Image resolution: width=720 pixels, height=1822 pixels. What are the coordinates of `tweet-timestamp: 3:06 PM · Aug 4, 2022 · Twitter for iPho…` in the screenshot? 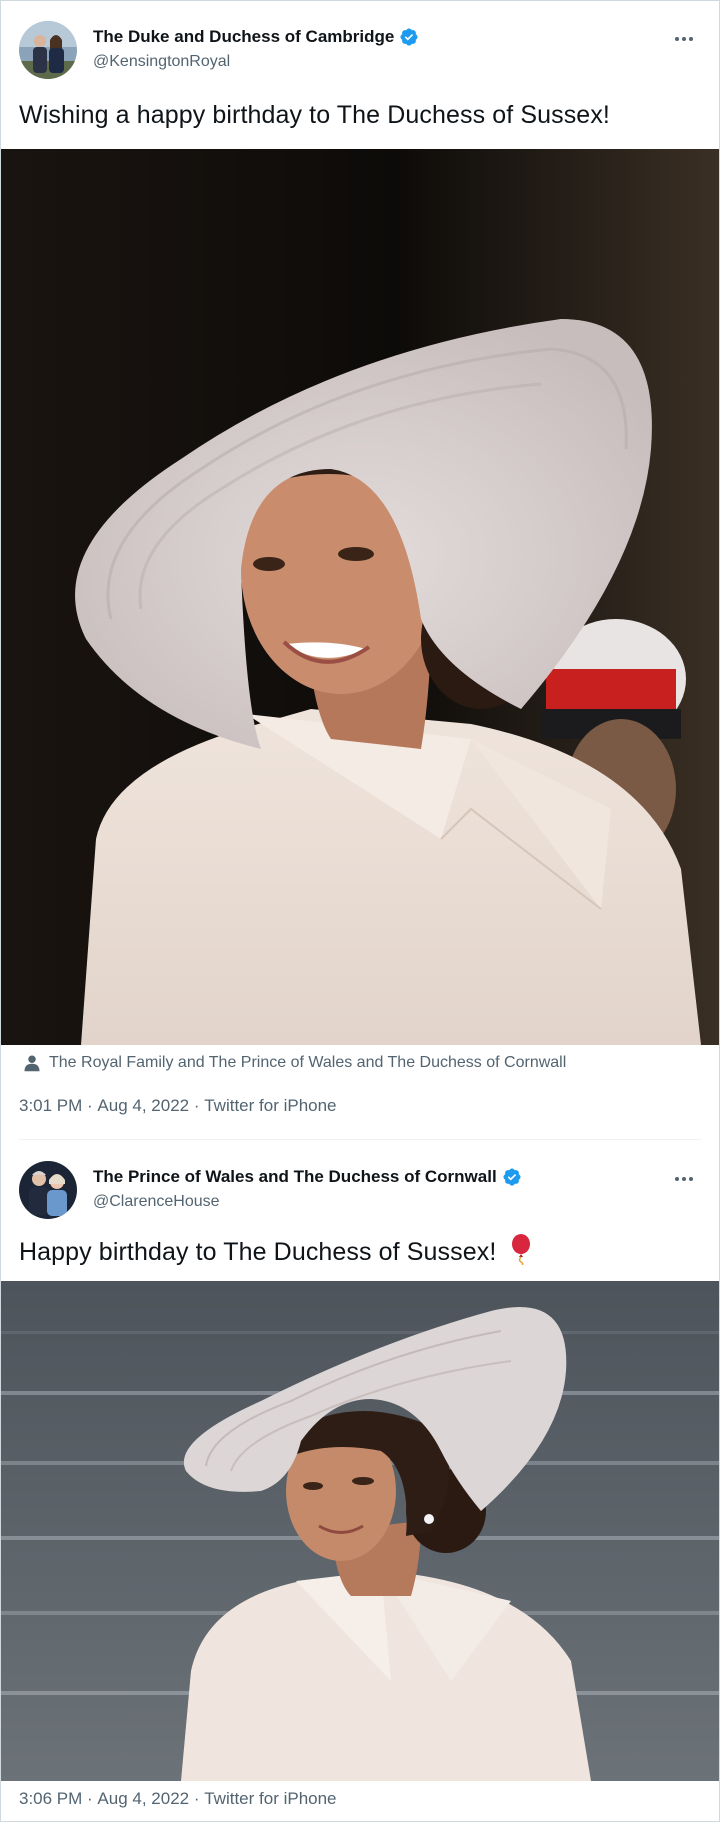 It's located at (178, 1799).